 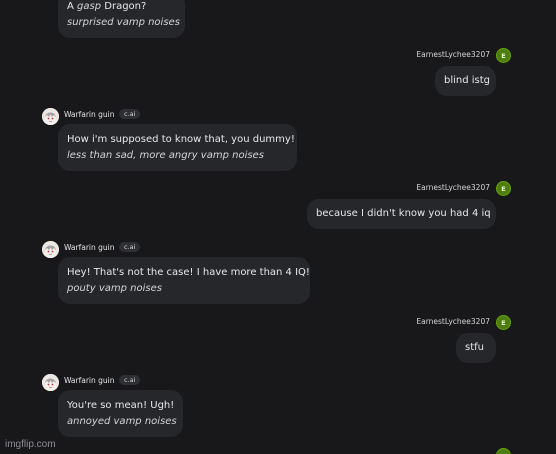 I want to click on message-line: surprised vamp noises, so click(x=123, y=23).